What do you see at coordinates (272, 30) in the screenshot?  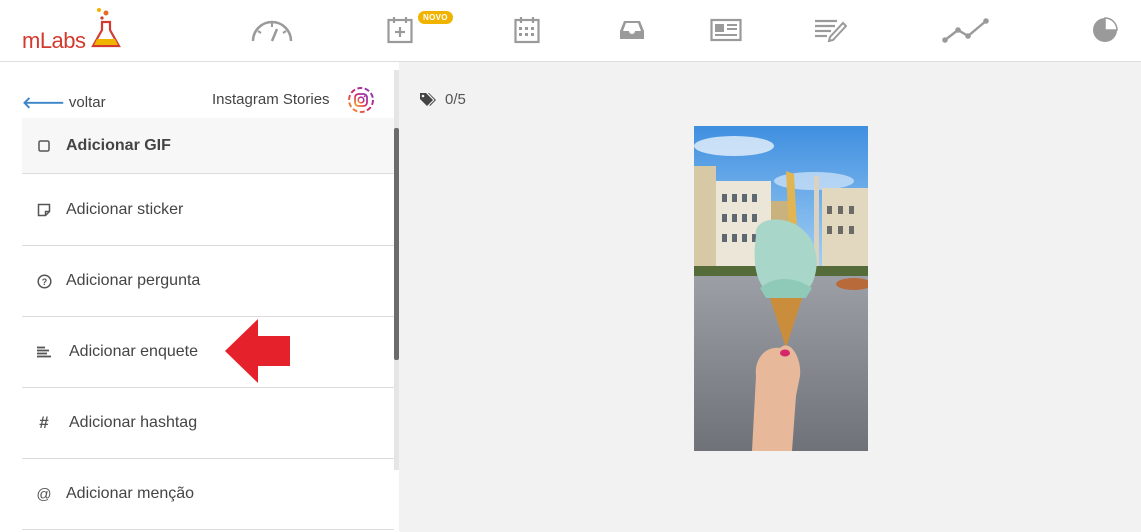 I see `gauge-icon` at bounding box center [272, 30].